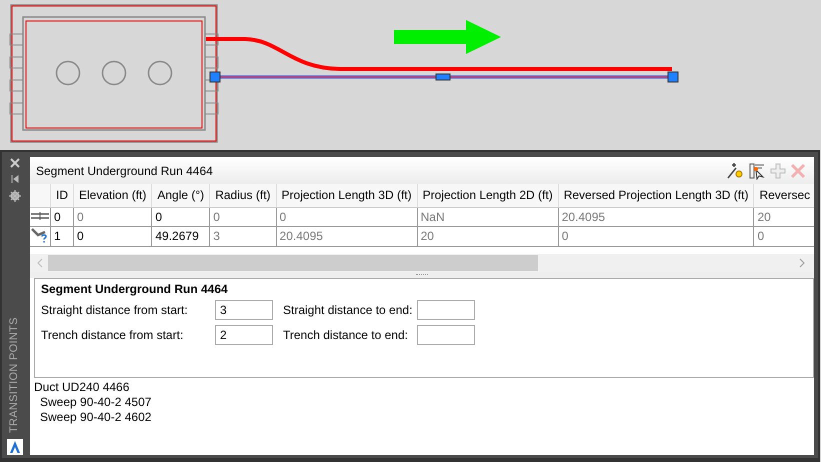 The height and width of the screenshot is (462, 821). I want to click on column-header: Radius (ft), so click(243, 195).